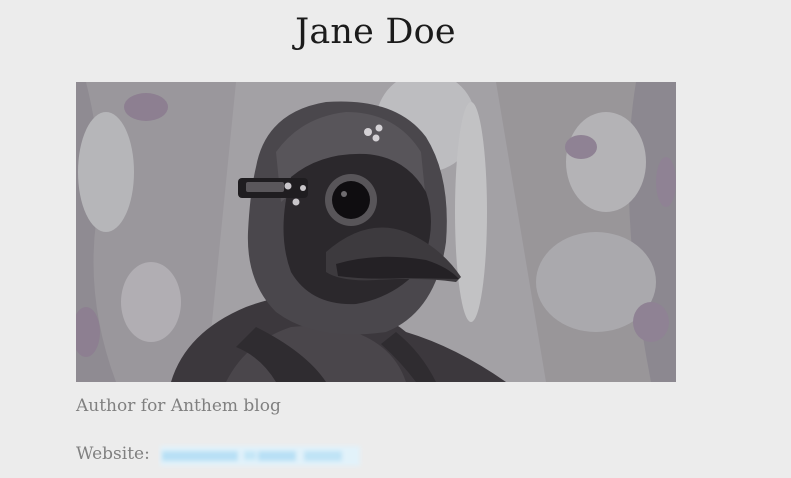 The width and height of the screenshot is (791, 478). What do you see at coordinates (375, 32) in the screenshot?
I see `author-name: Jane Doe` at bounding box center [375, 32].